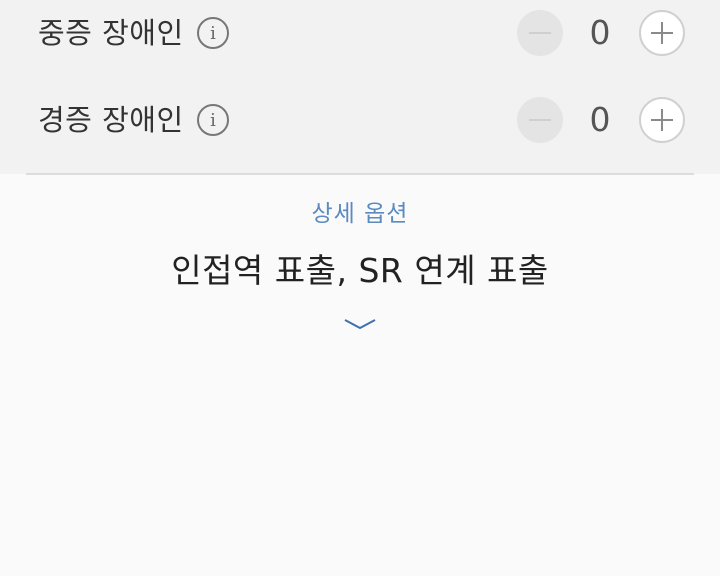  What do you see at coordinates (360, 33) in the screenshot?
I see `passenger-row-severe: 중증 장애인 i 0` at bounding box center [360, 33].